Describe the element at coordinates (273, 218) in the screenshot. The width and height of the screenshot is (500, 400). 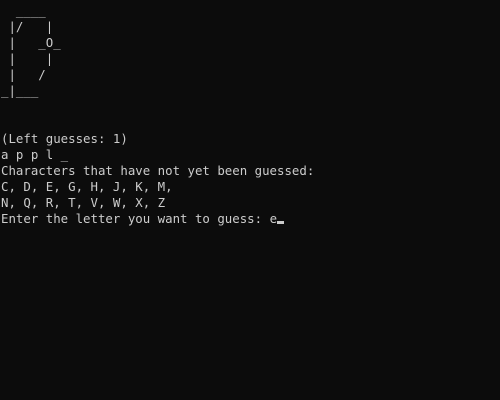
I see `typed-input: e` at that location.